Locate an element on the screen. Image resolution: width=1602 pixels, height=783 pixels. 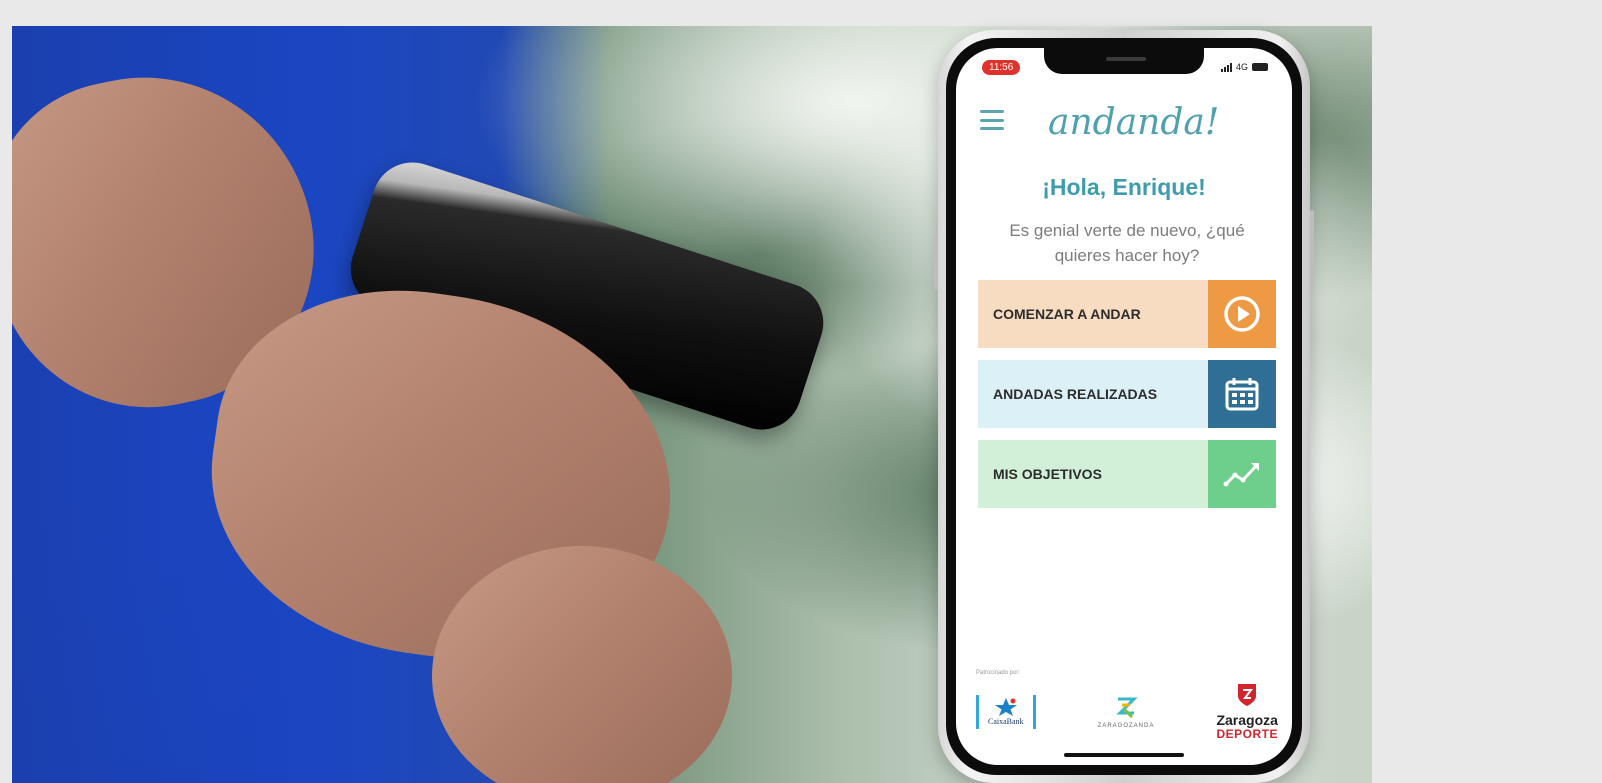
sponsor-logos: CaixaBank ZARAGOZANDA Zaragoza DEPORTE is located at coordinates (1127, 711).